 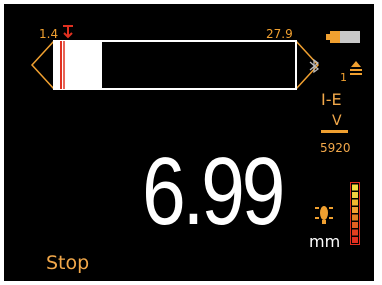 I want to click on measurement-mode: I-E, so click(x=331, y=99).